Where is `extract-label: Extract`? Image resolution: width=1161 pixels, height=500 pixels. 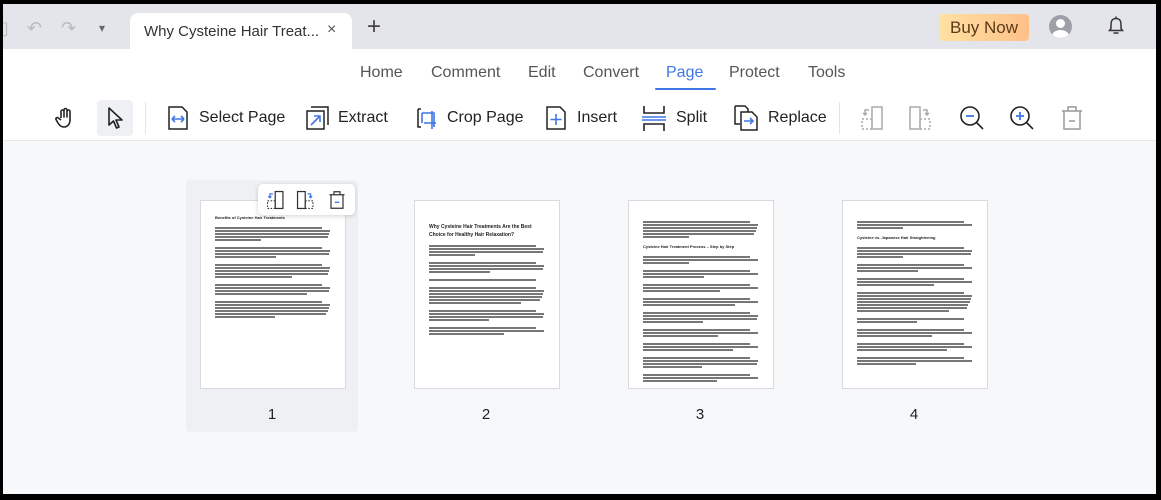 extract-label: Extract is located at coordinates (363, 117).